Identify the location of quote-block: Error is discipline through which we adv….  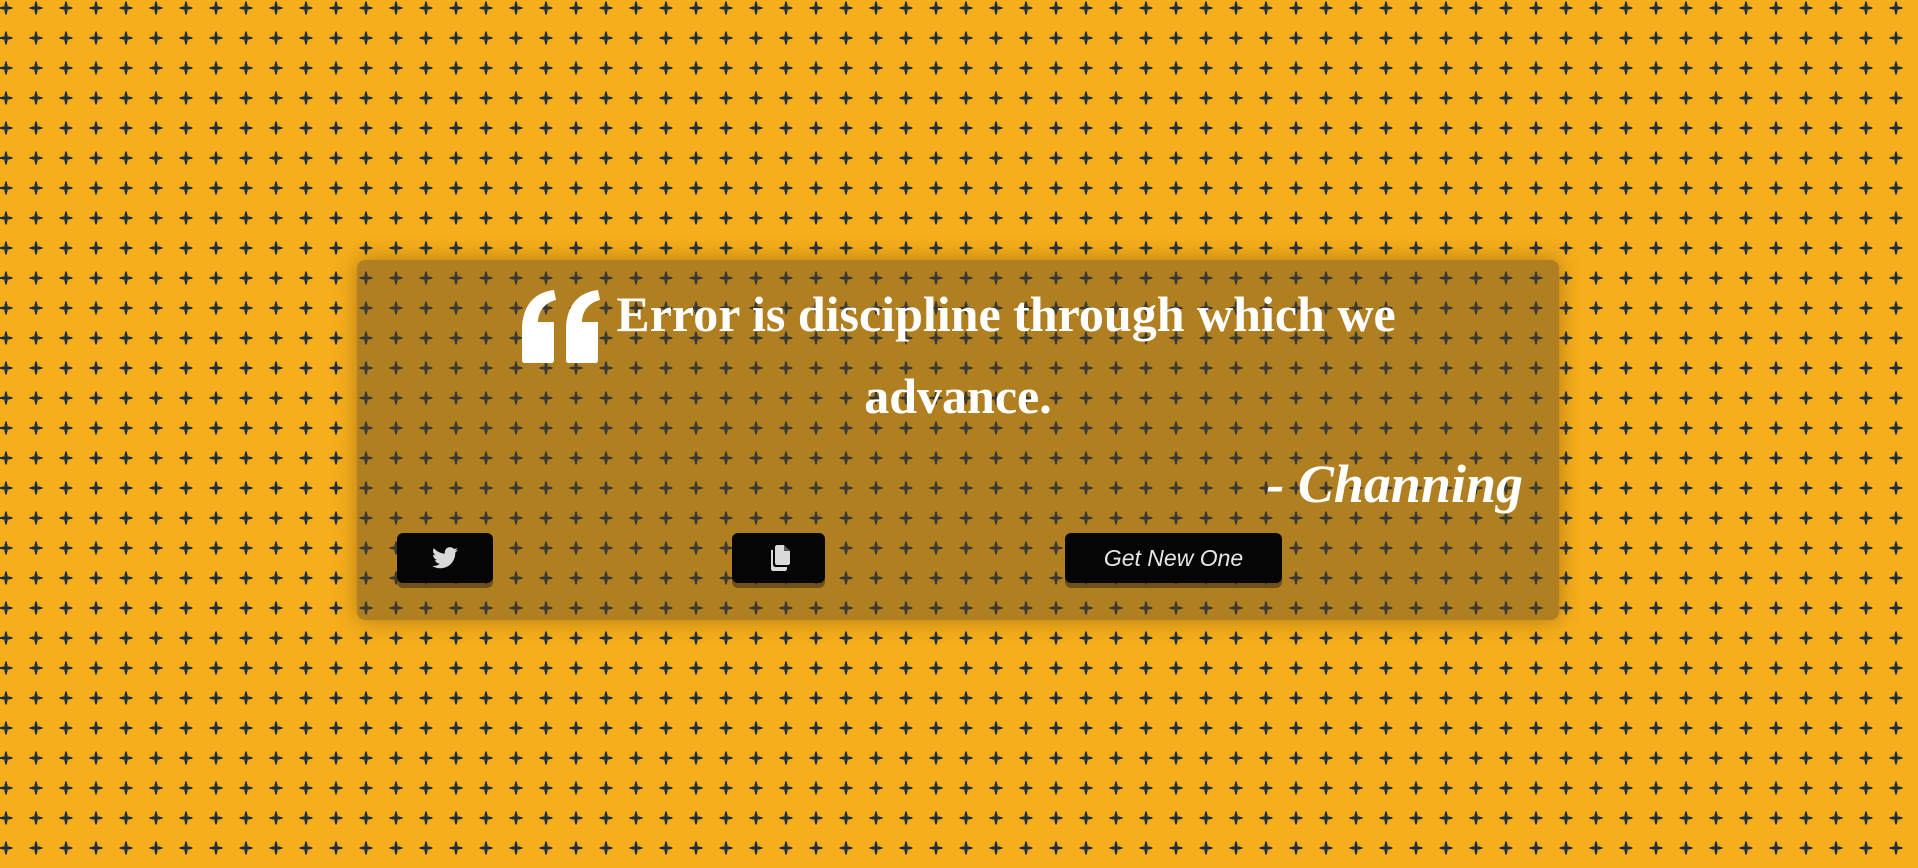
(958, 355).